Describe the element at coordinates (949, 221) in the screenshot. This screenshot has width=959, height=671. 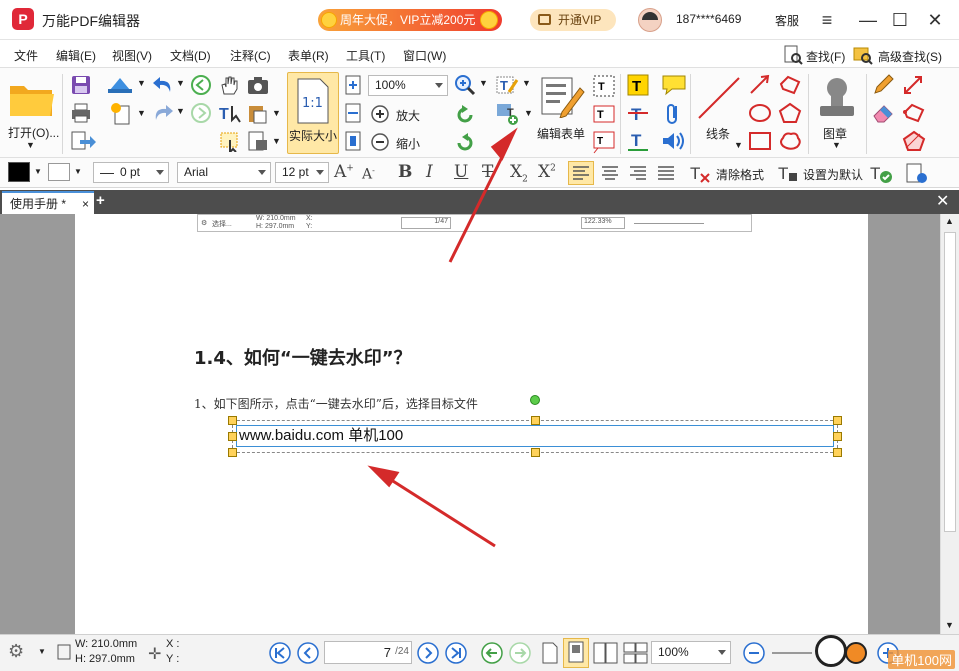
I see `scroll-up-icon: ▲` at that location.